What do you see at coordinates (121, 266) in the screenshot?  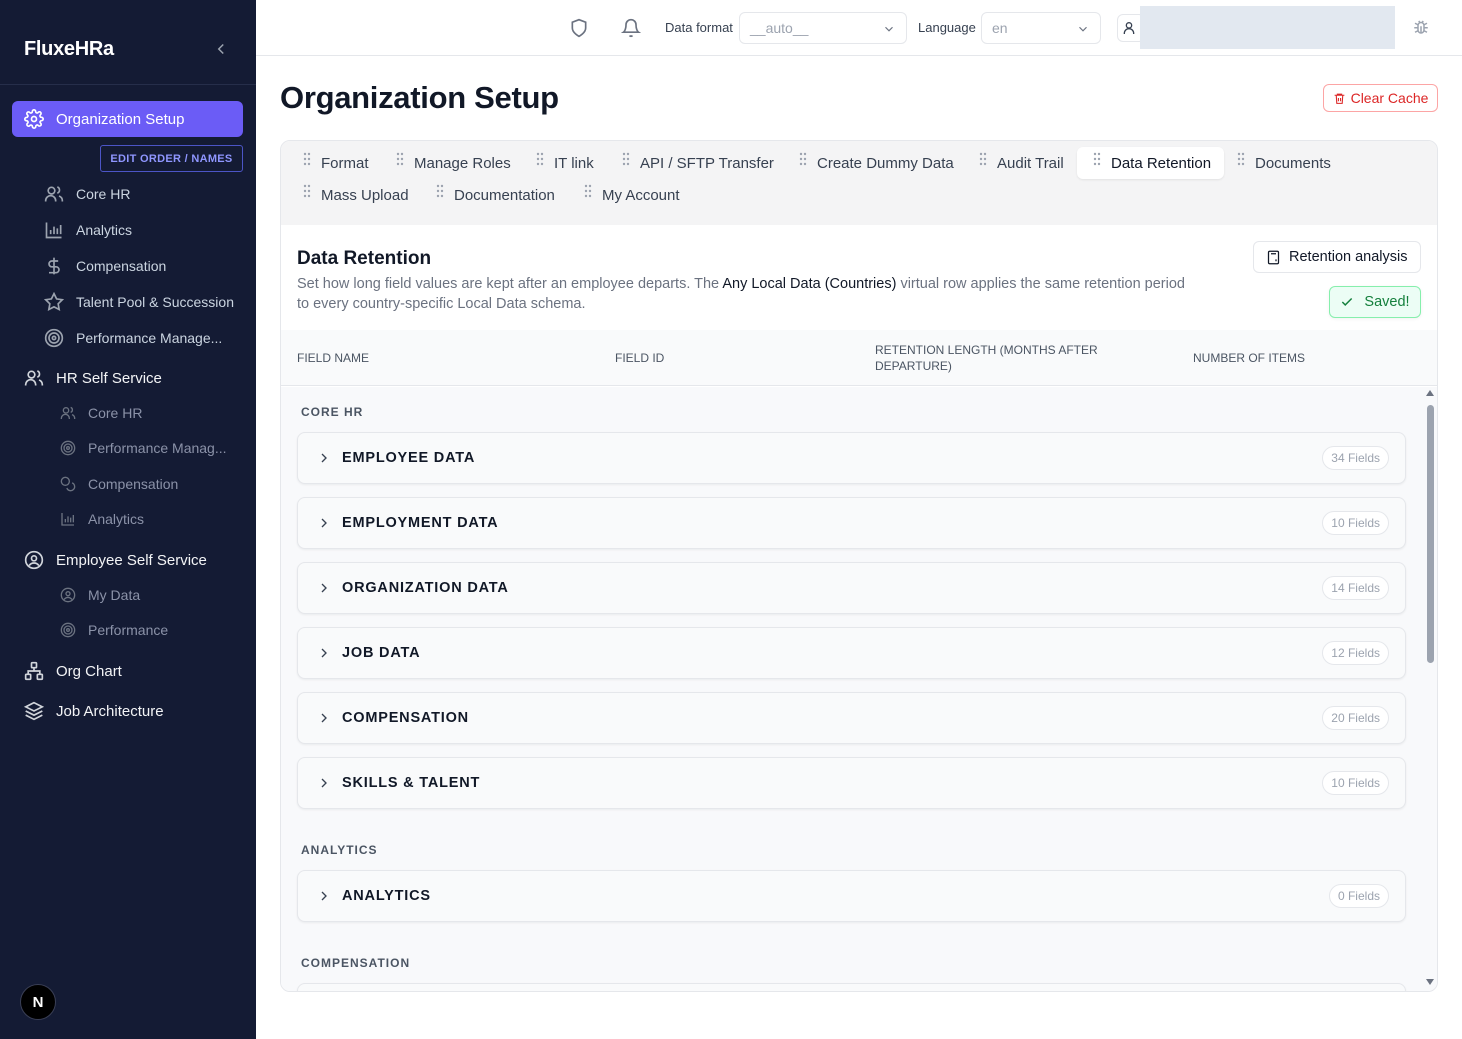 I see `sidebar-item-label: Compensation` at bounding box center [121, 266].